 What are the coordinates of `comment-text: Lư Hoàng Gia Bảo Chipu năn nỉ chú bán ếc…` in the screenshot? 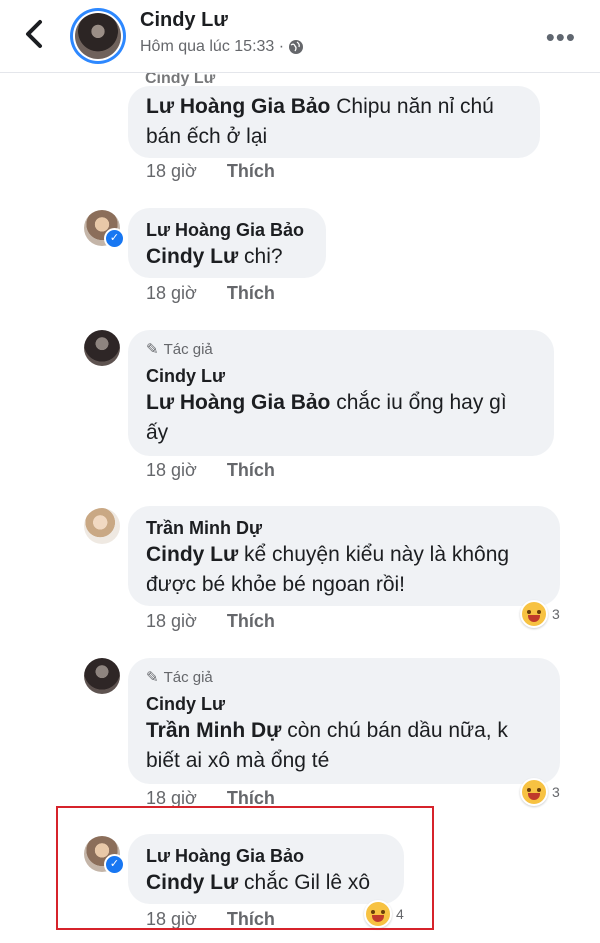 It's located at (320, 121).